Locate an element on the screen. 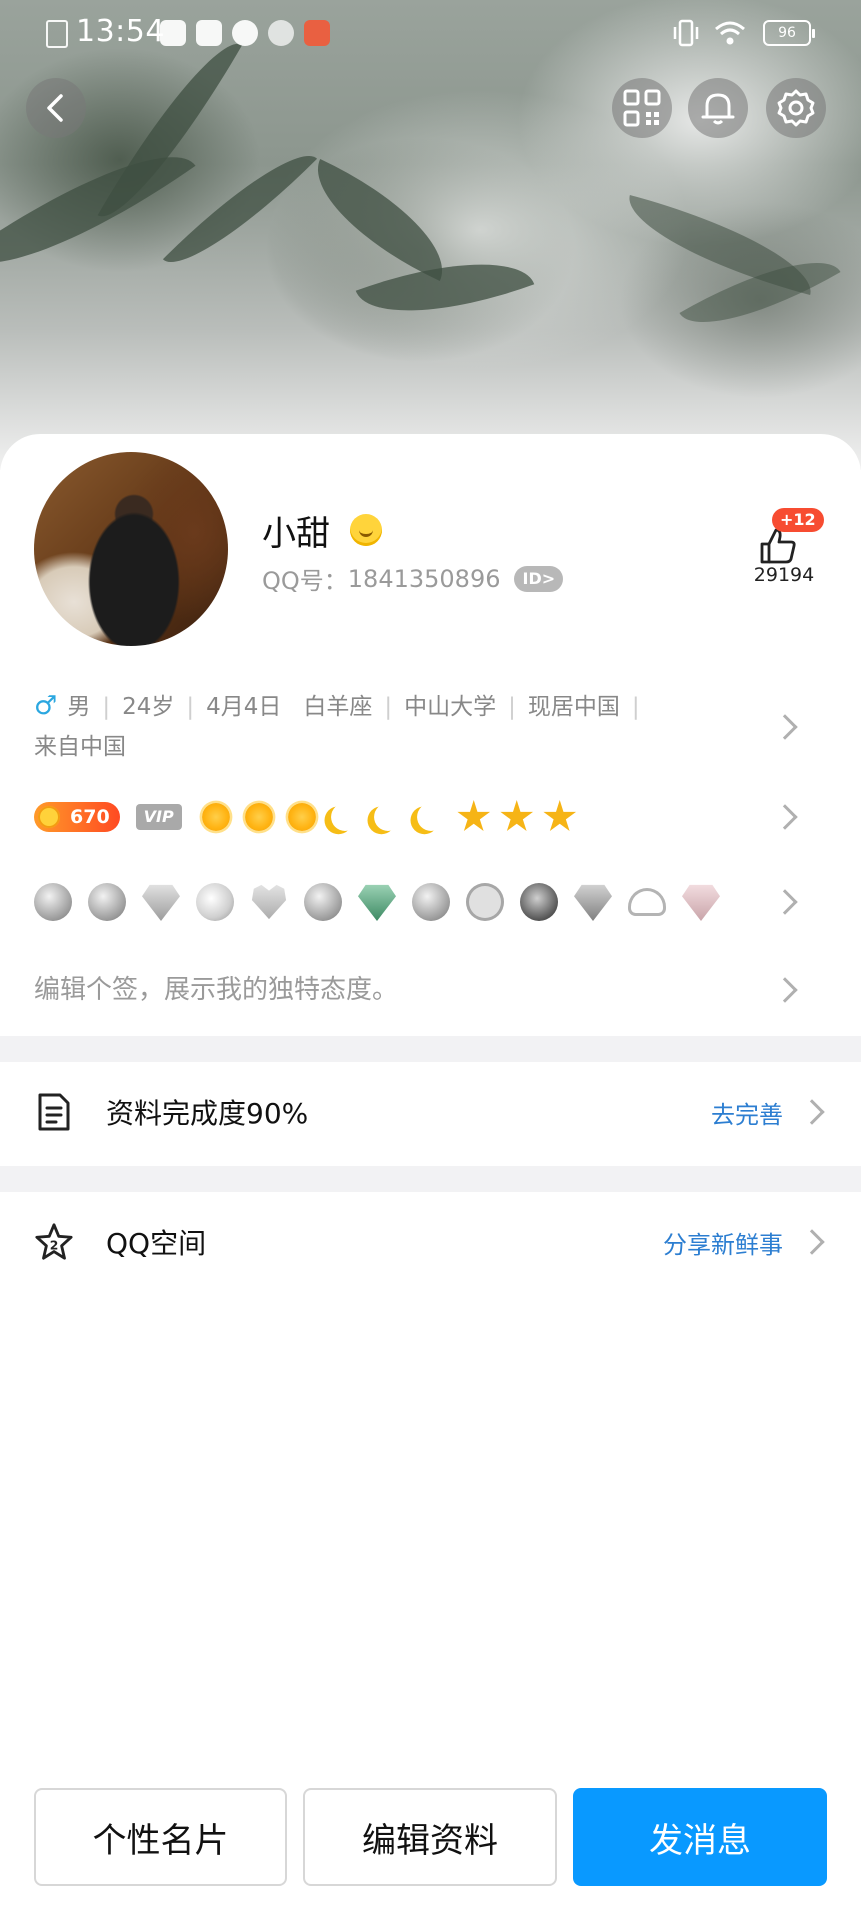 The image size is (861, 1920). coin-value: 670 is located at coordinates (90, 817).